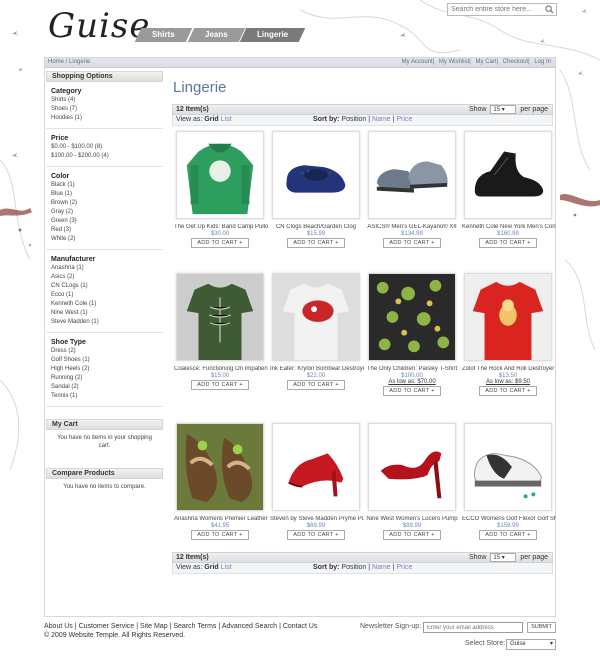 This screenshot has width=600, height=662. Describe the element at coordinates (542, 62) in the screenshot. I see `link-login: Log In` at that location.